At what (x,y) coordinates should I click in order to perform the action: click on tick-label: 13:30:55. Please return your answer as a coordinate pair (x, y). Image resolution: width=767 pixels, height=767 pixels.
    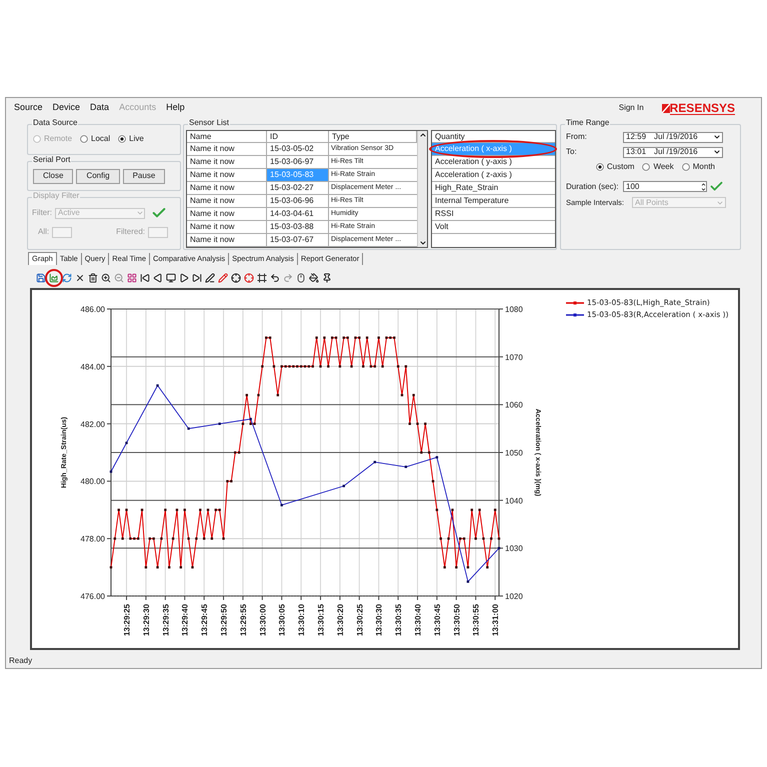
    Looking at the image, I should click on (476, 620).